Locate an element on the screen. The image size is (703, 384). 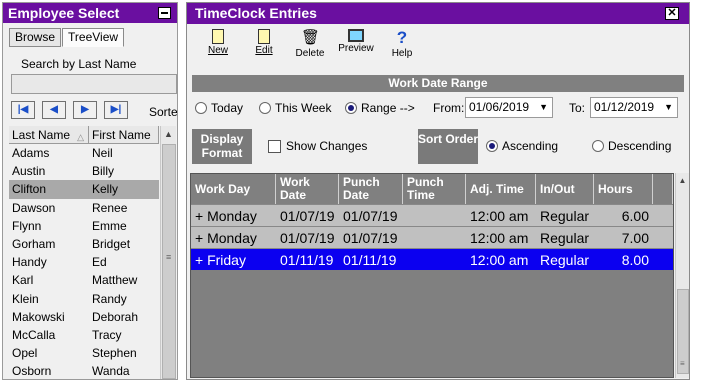
column-header-hours: Hours is located at coordinates (623, 189).